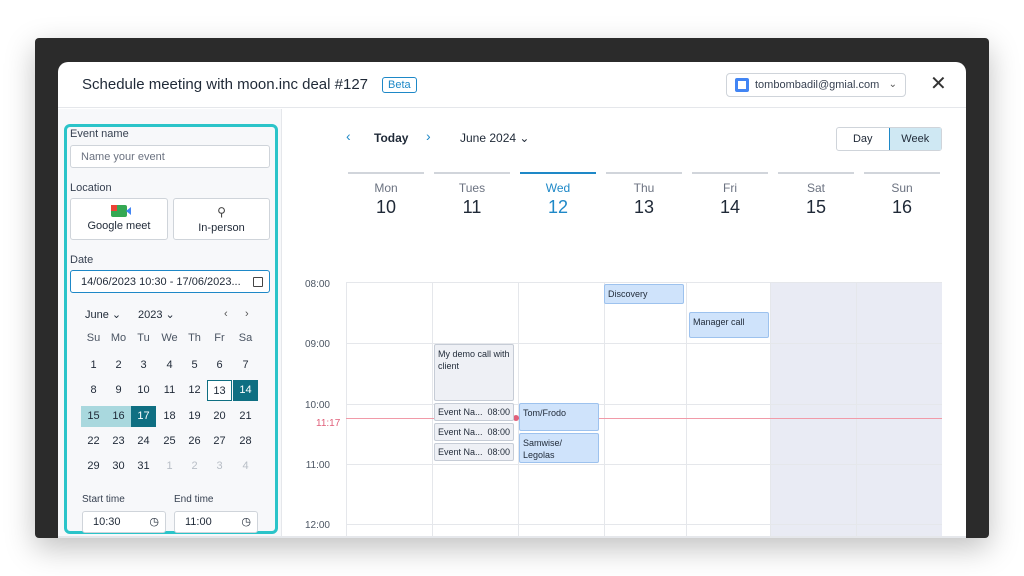  Describe the element at coordinates (107, 522) in the screenshot. I see `start-time-value: 10:30` at that location.